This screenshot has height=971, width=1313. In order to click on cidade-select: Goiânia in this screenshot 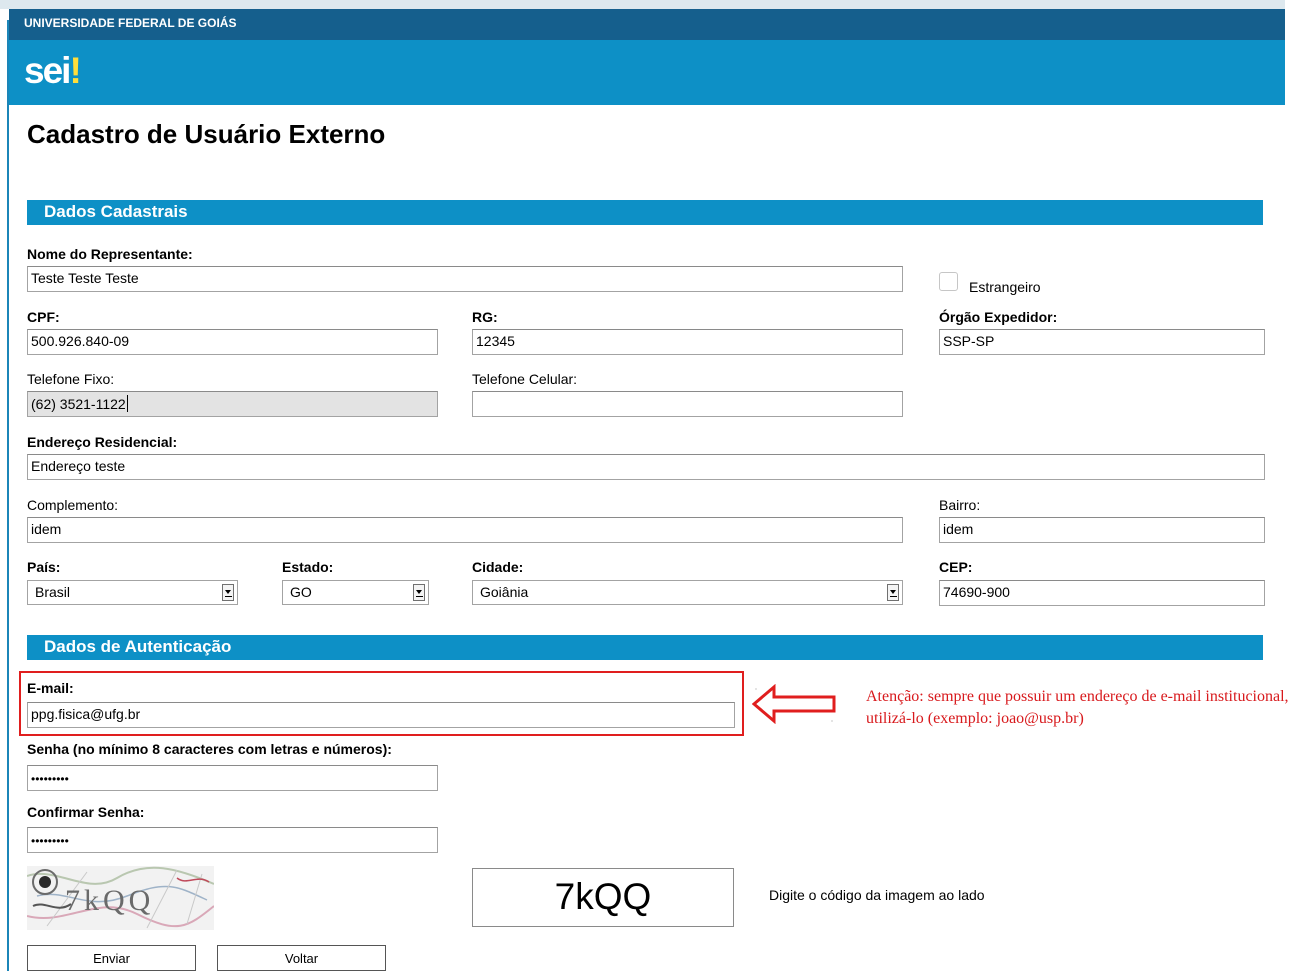, I will do `click(687, 592)`.